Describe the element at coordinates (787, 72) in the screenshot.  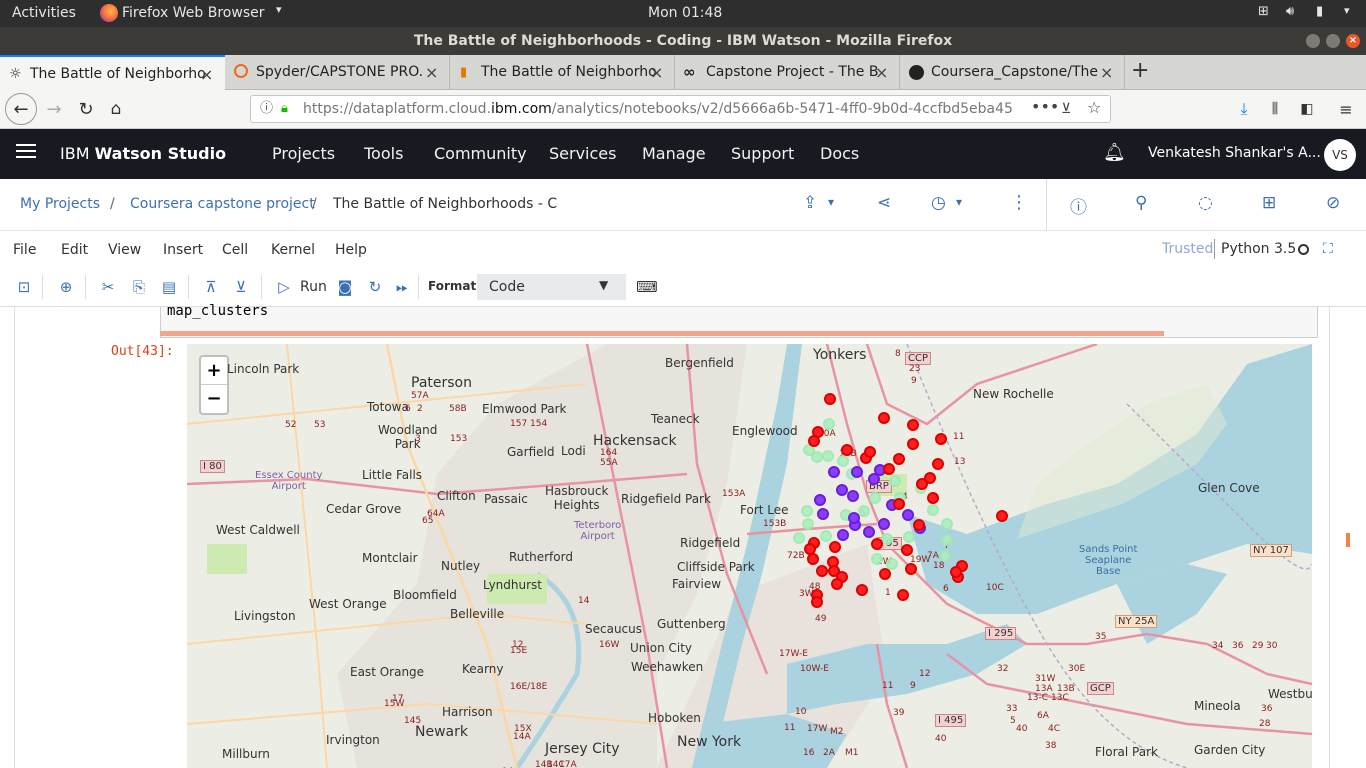
I see `tab-capstone: ∞ Capstone Project - The B ×` at that location.